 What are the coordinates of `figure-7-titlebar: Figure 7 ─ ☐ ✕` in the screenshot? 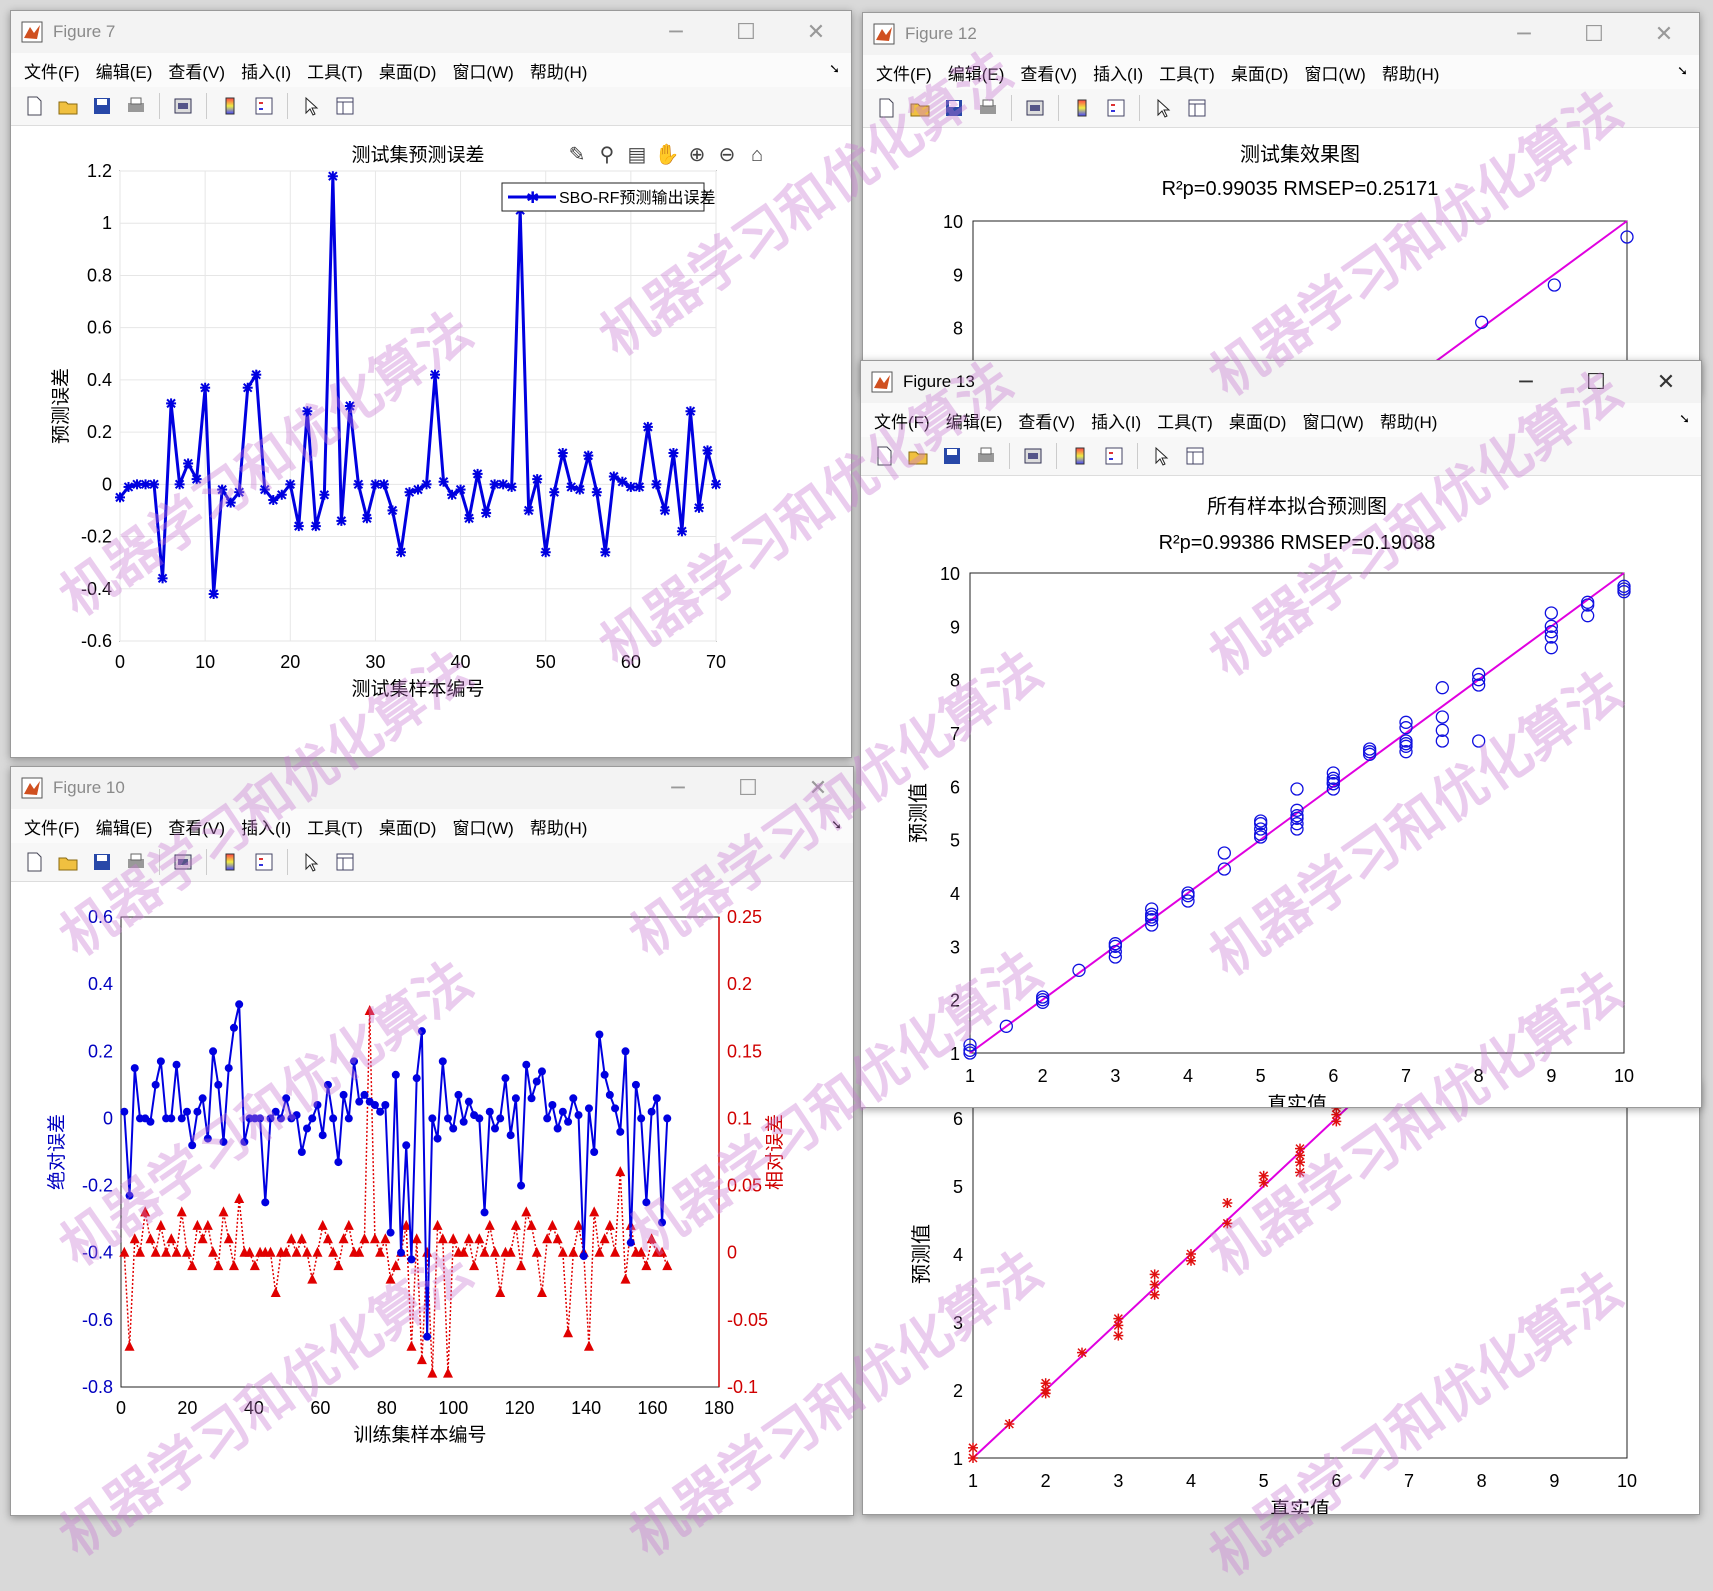 It's located at (431, 32).